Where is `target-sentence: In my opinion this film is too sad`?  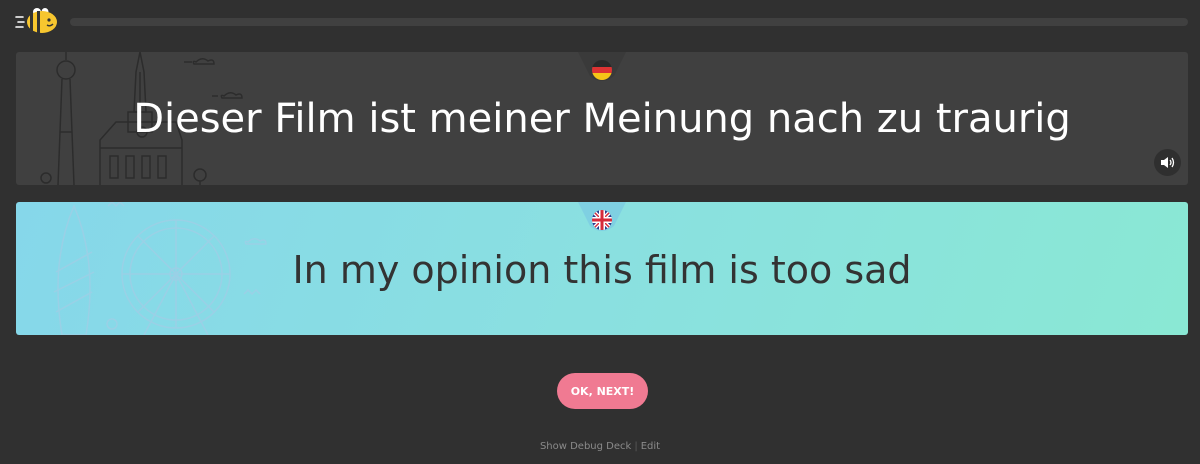 target-sentence: In my opinion this film is too sad is located at coordinates (602, 270).